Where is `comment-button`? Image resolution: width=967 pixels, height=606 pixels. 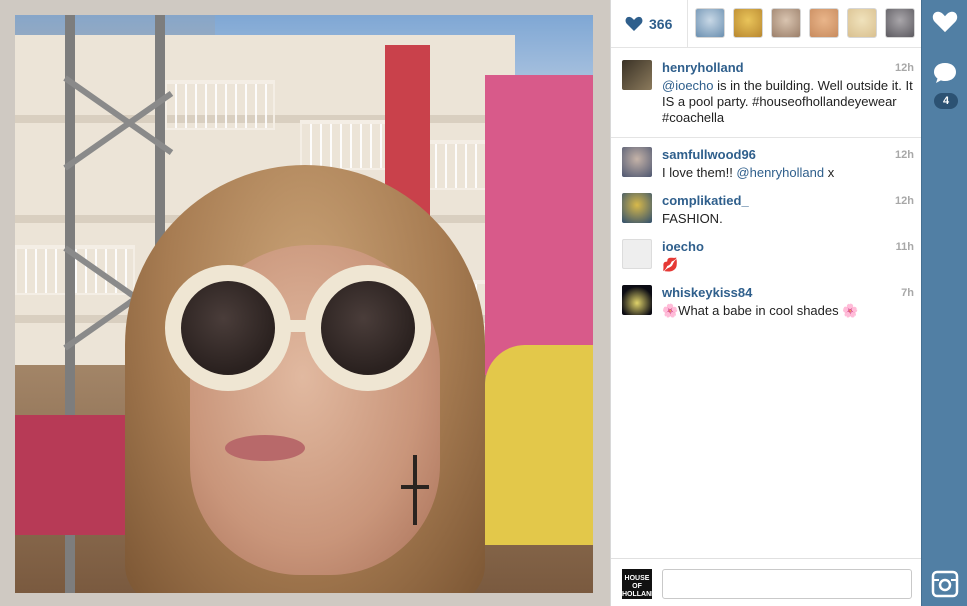 comment-button is located at coordinates (944, 75).